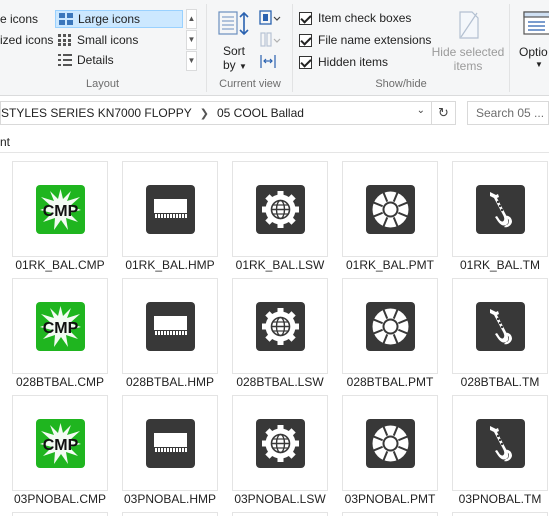  I want to click on file-name-label: 028BTBAL.TM, so click(497, 382).